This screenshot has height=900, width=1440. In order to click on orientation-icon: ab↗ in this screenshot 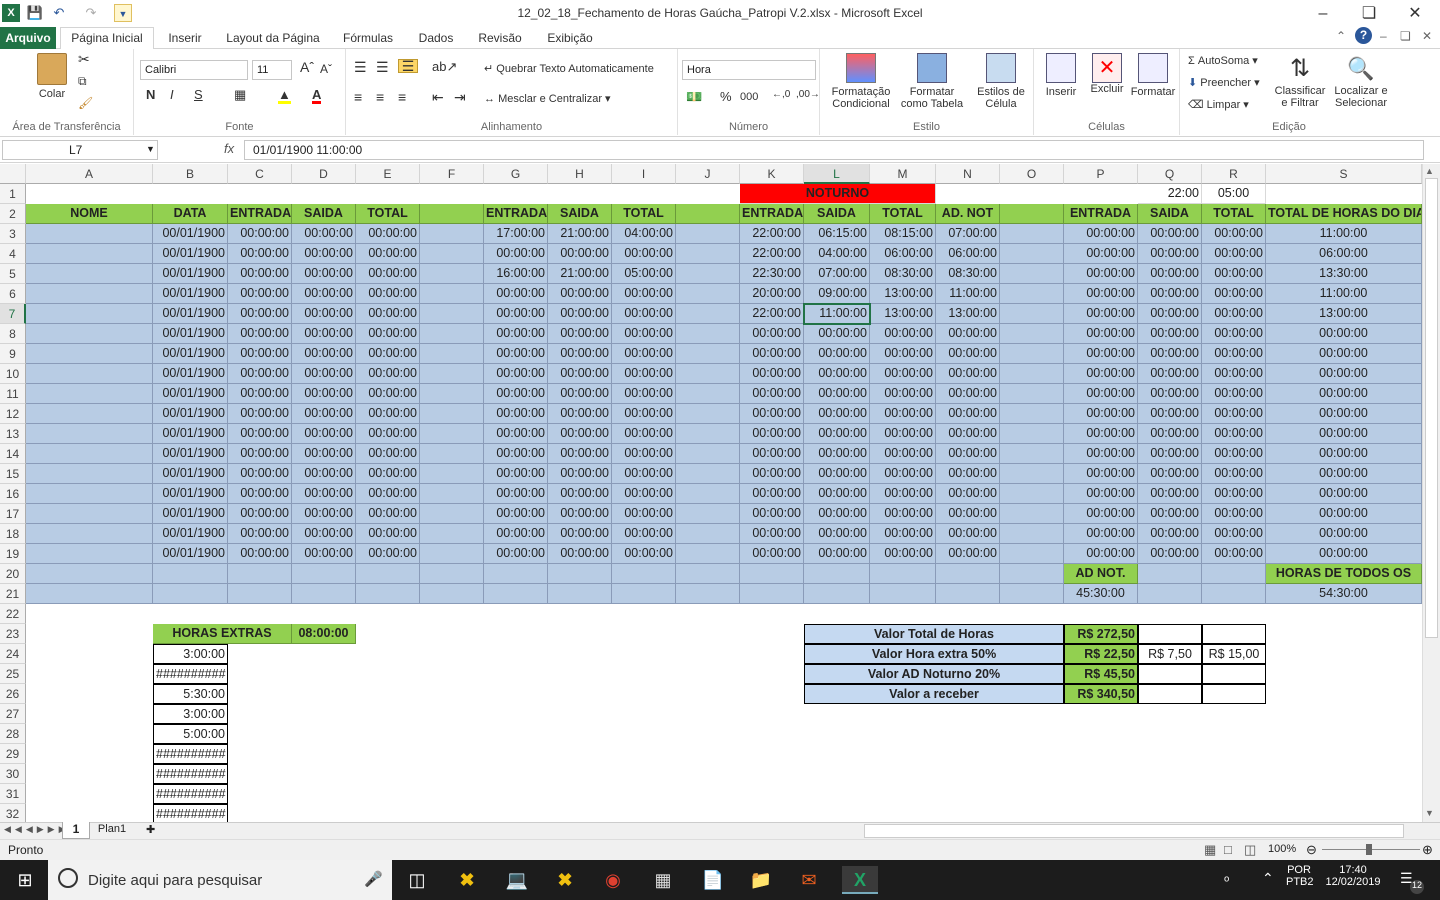, I will do `click(444, 66)`.